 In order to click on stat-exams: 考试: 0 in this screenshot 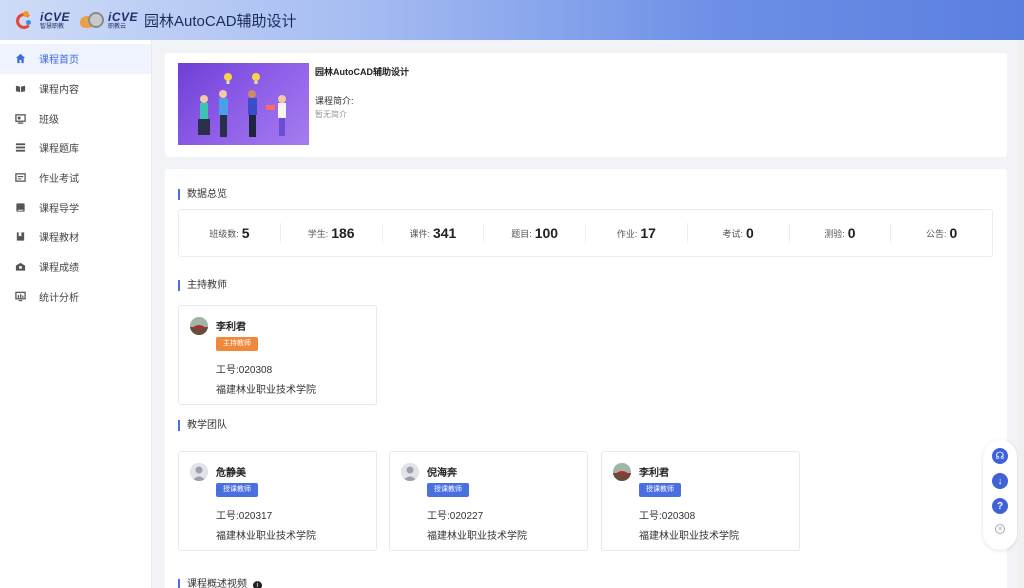, I will do `click(739, 233)`.